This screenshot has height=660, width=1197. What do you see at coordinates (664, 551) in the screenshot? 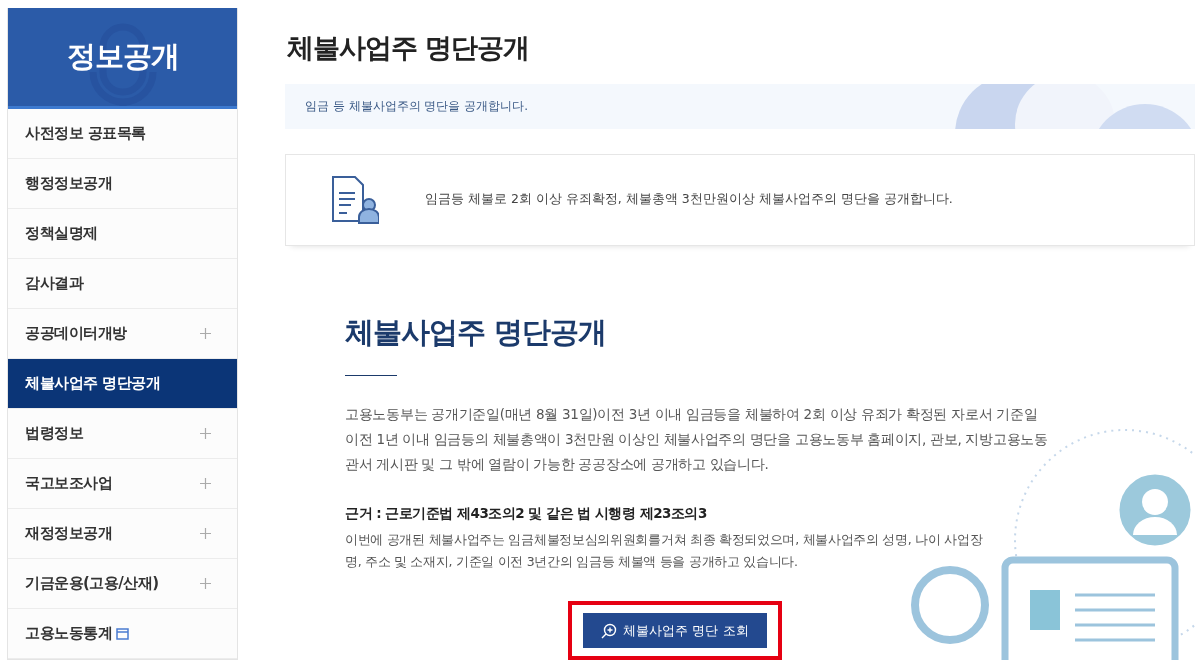
I see `legal-basis-text: 이번에 공개된 체불사업주는 임금체불정보심의위원회를거쳐 최종 확정되었으며, 체불사업주의 성명, 나이 사업장명, 주소 및 소재지, 기준일 이전 3년간의 임금등 체불액 등을 공개하고 있습니다.` at bounding box center [664, 551].